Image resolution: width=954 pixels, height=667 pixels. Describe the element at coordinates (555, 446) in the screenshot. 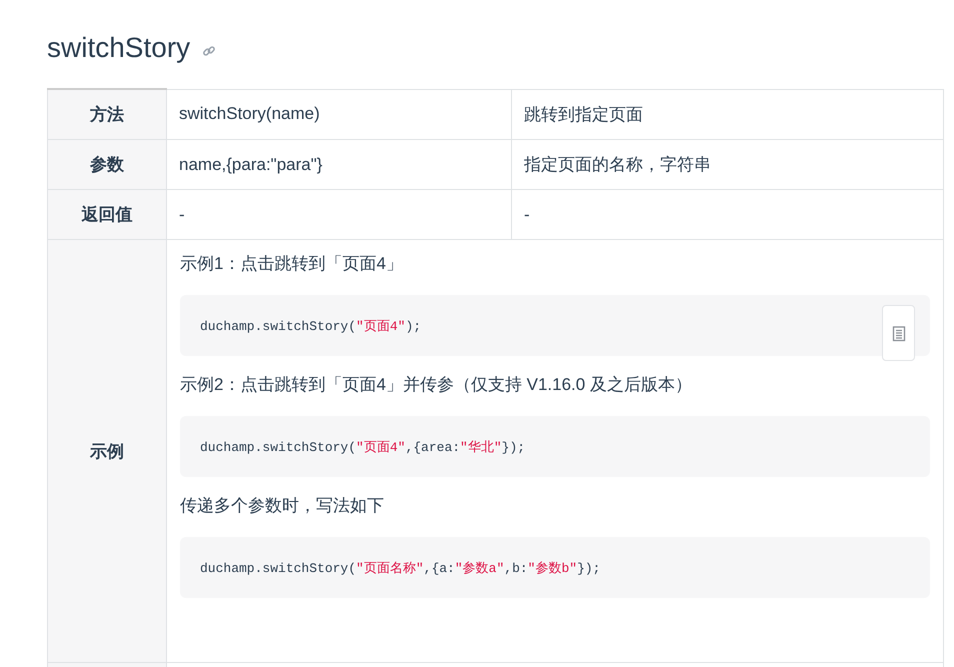

I see `code-block: duchamp.switchStory("页面4",{area:"华北"});` at that location.